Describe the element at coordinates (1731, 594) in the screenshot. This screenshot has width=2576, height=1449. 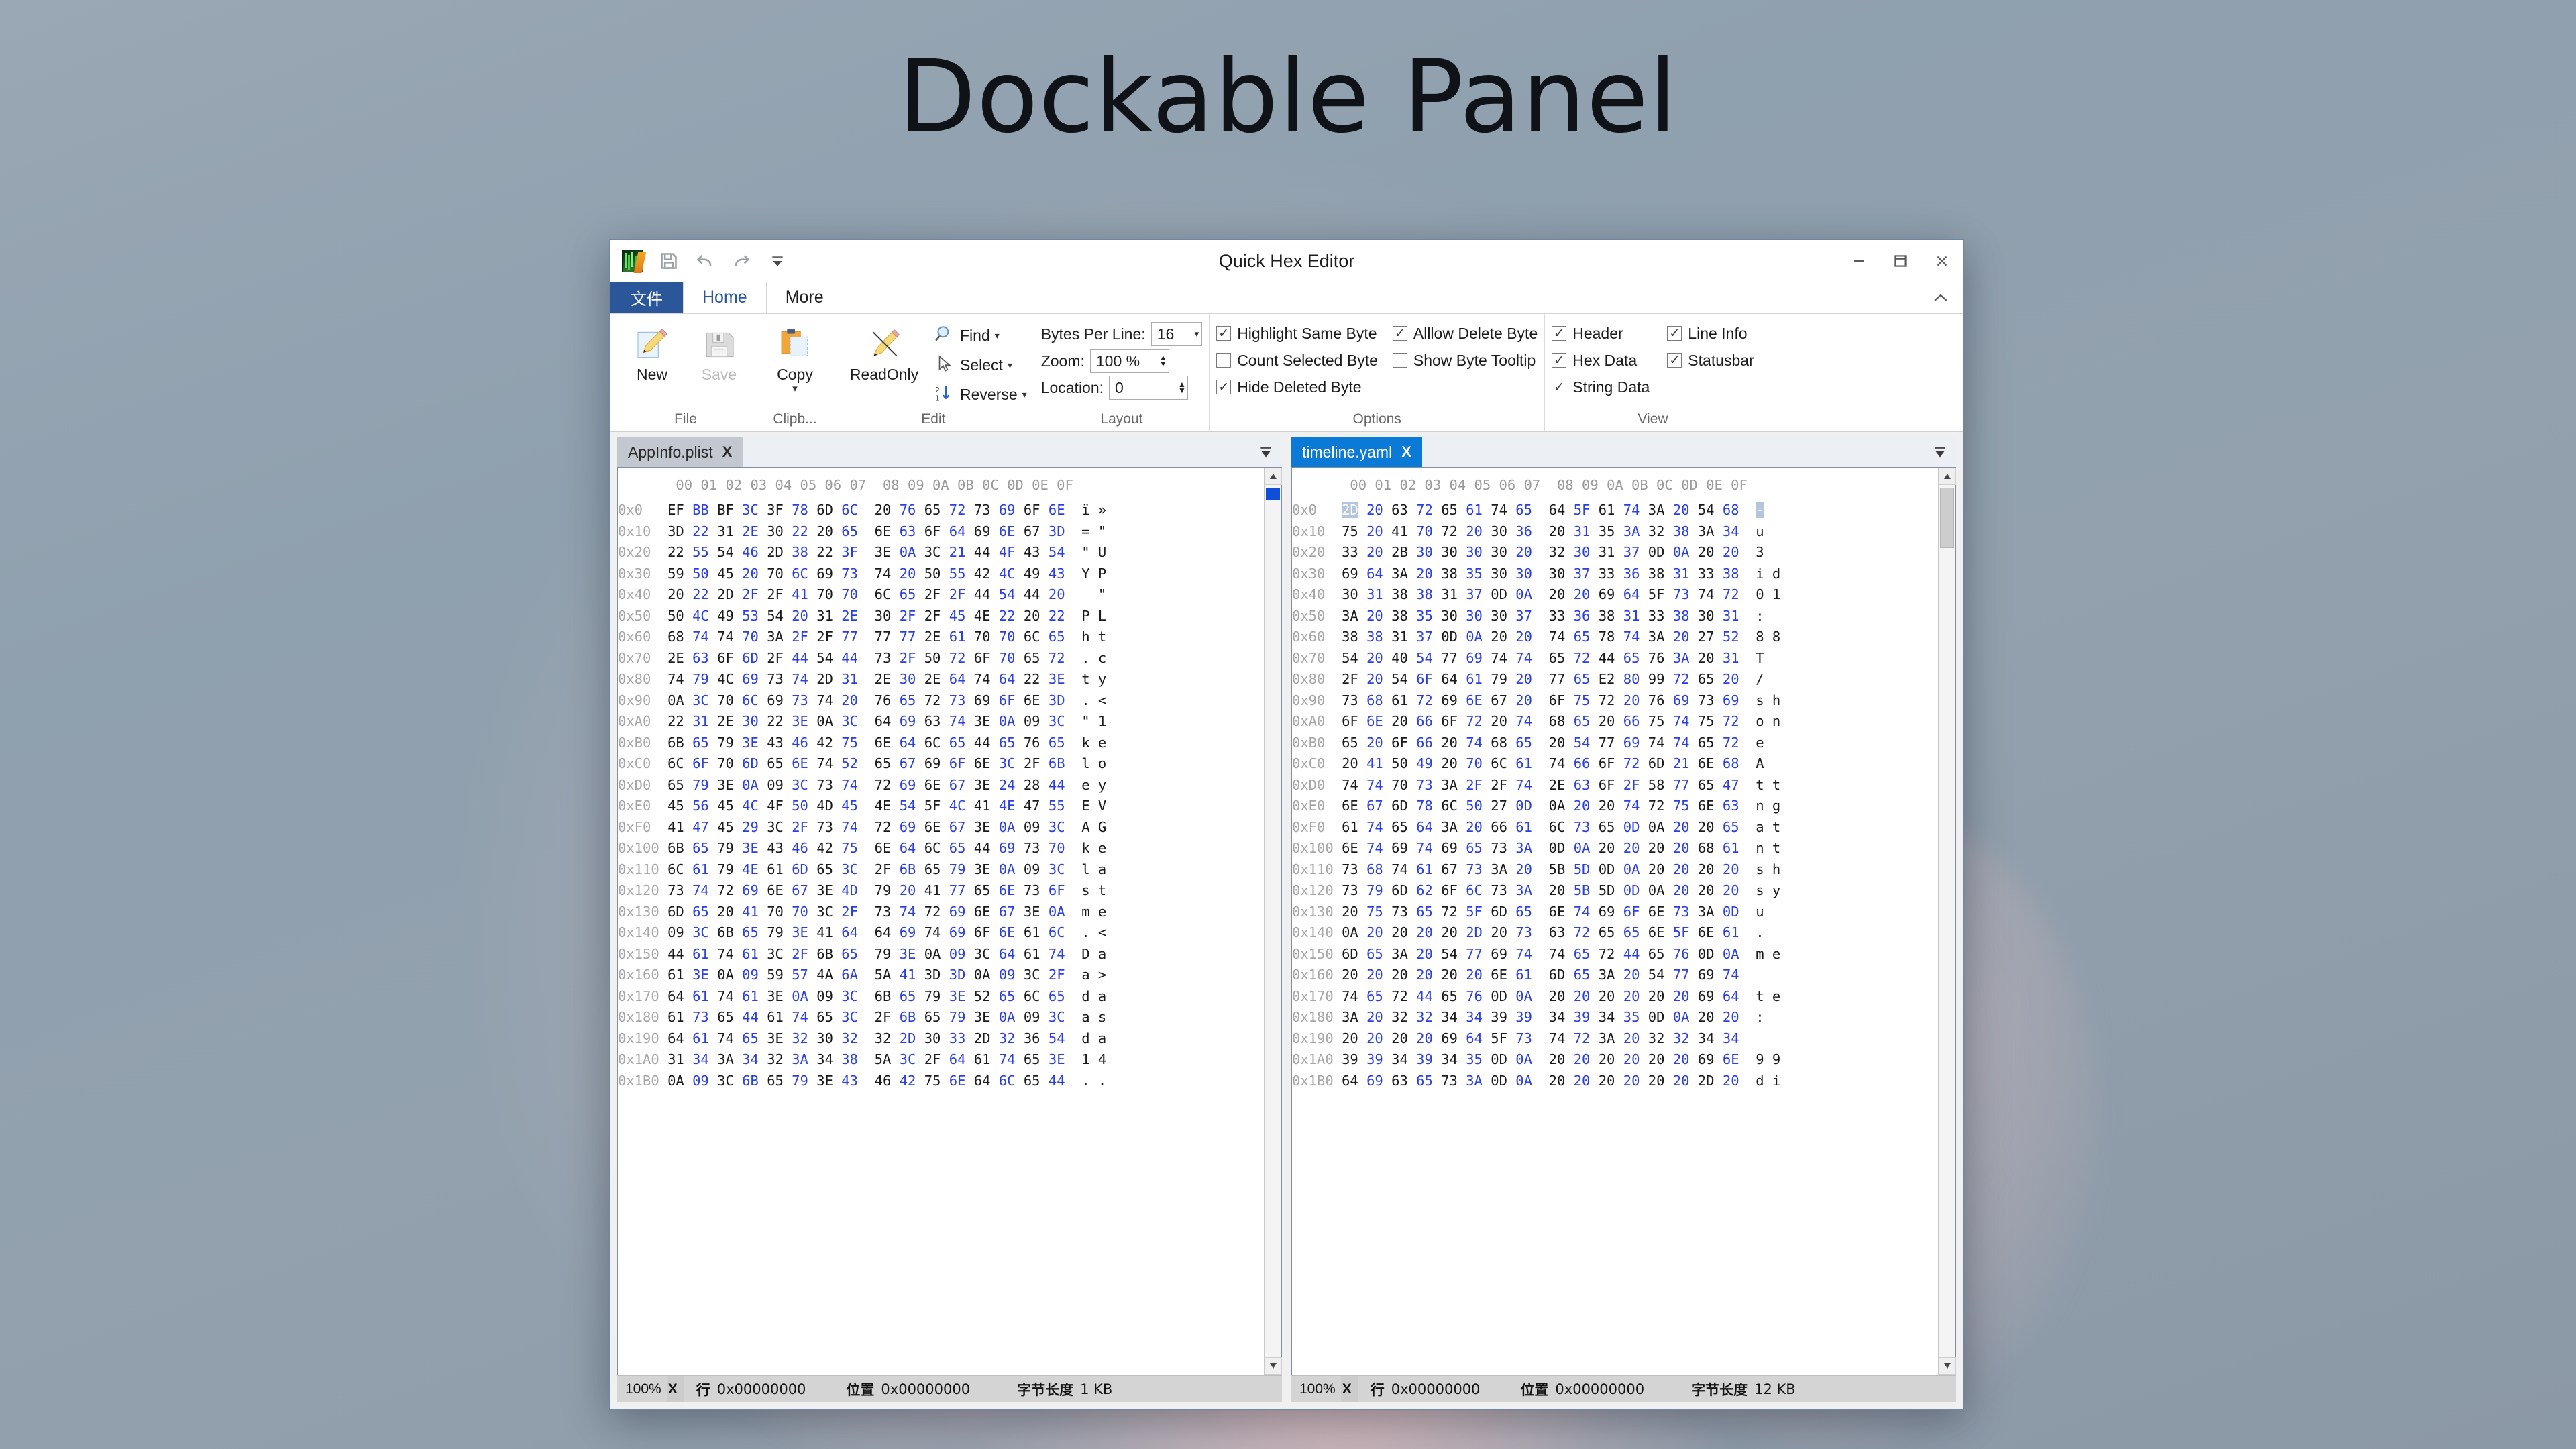
I see `hex-byte: 72` at that location.